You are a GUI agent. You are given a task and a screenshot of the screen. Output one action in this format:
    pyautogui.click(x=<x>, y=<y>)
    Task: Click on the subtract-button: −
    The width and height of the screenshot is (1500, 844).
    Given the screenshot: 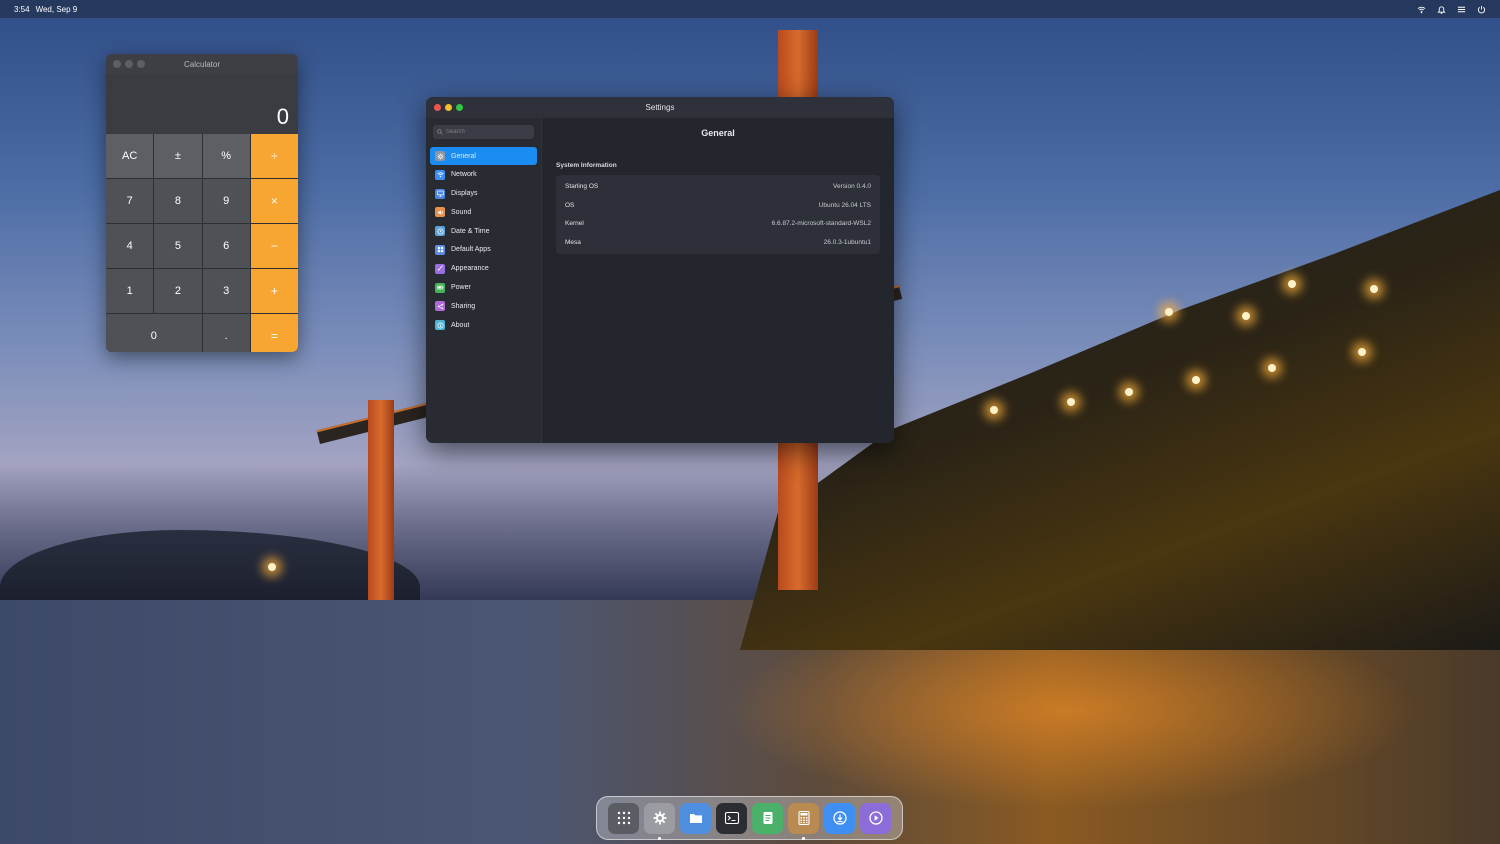 What is the action you would take?
    pyautogui.click(x=274, y=246)
    